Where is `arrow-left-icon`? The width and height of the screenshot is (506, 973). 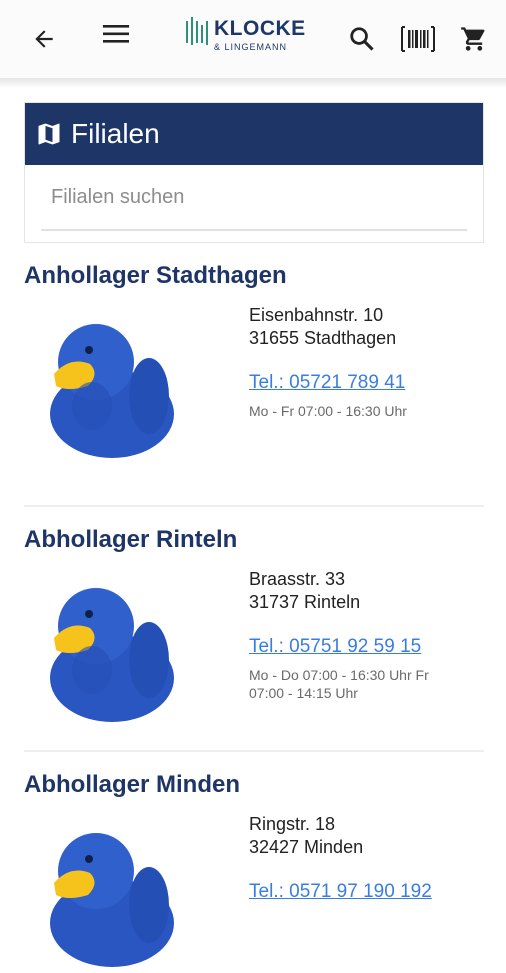 arrow-left-icon is located at coordinates (44, 39).